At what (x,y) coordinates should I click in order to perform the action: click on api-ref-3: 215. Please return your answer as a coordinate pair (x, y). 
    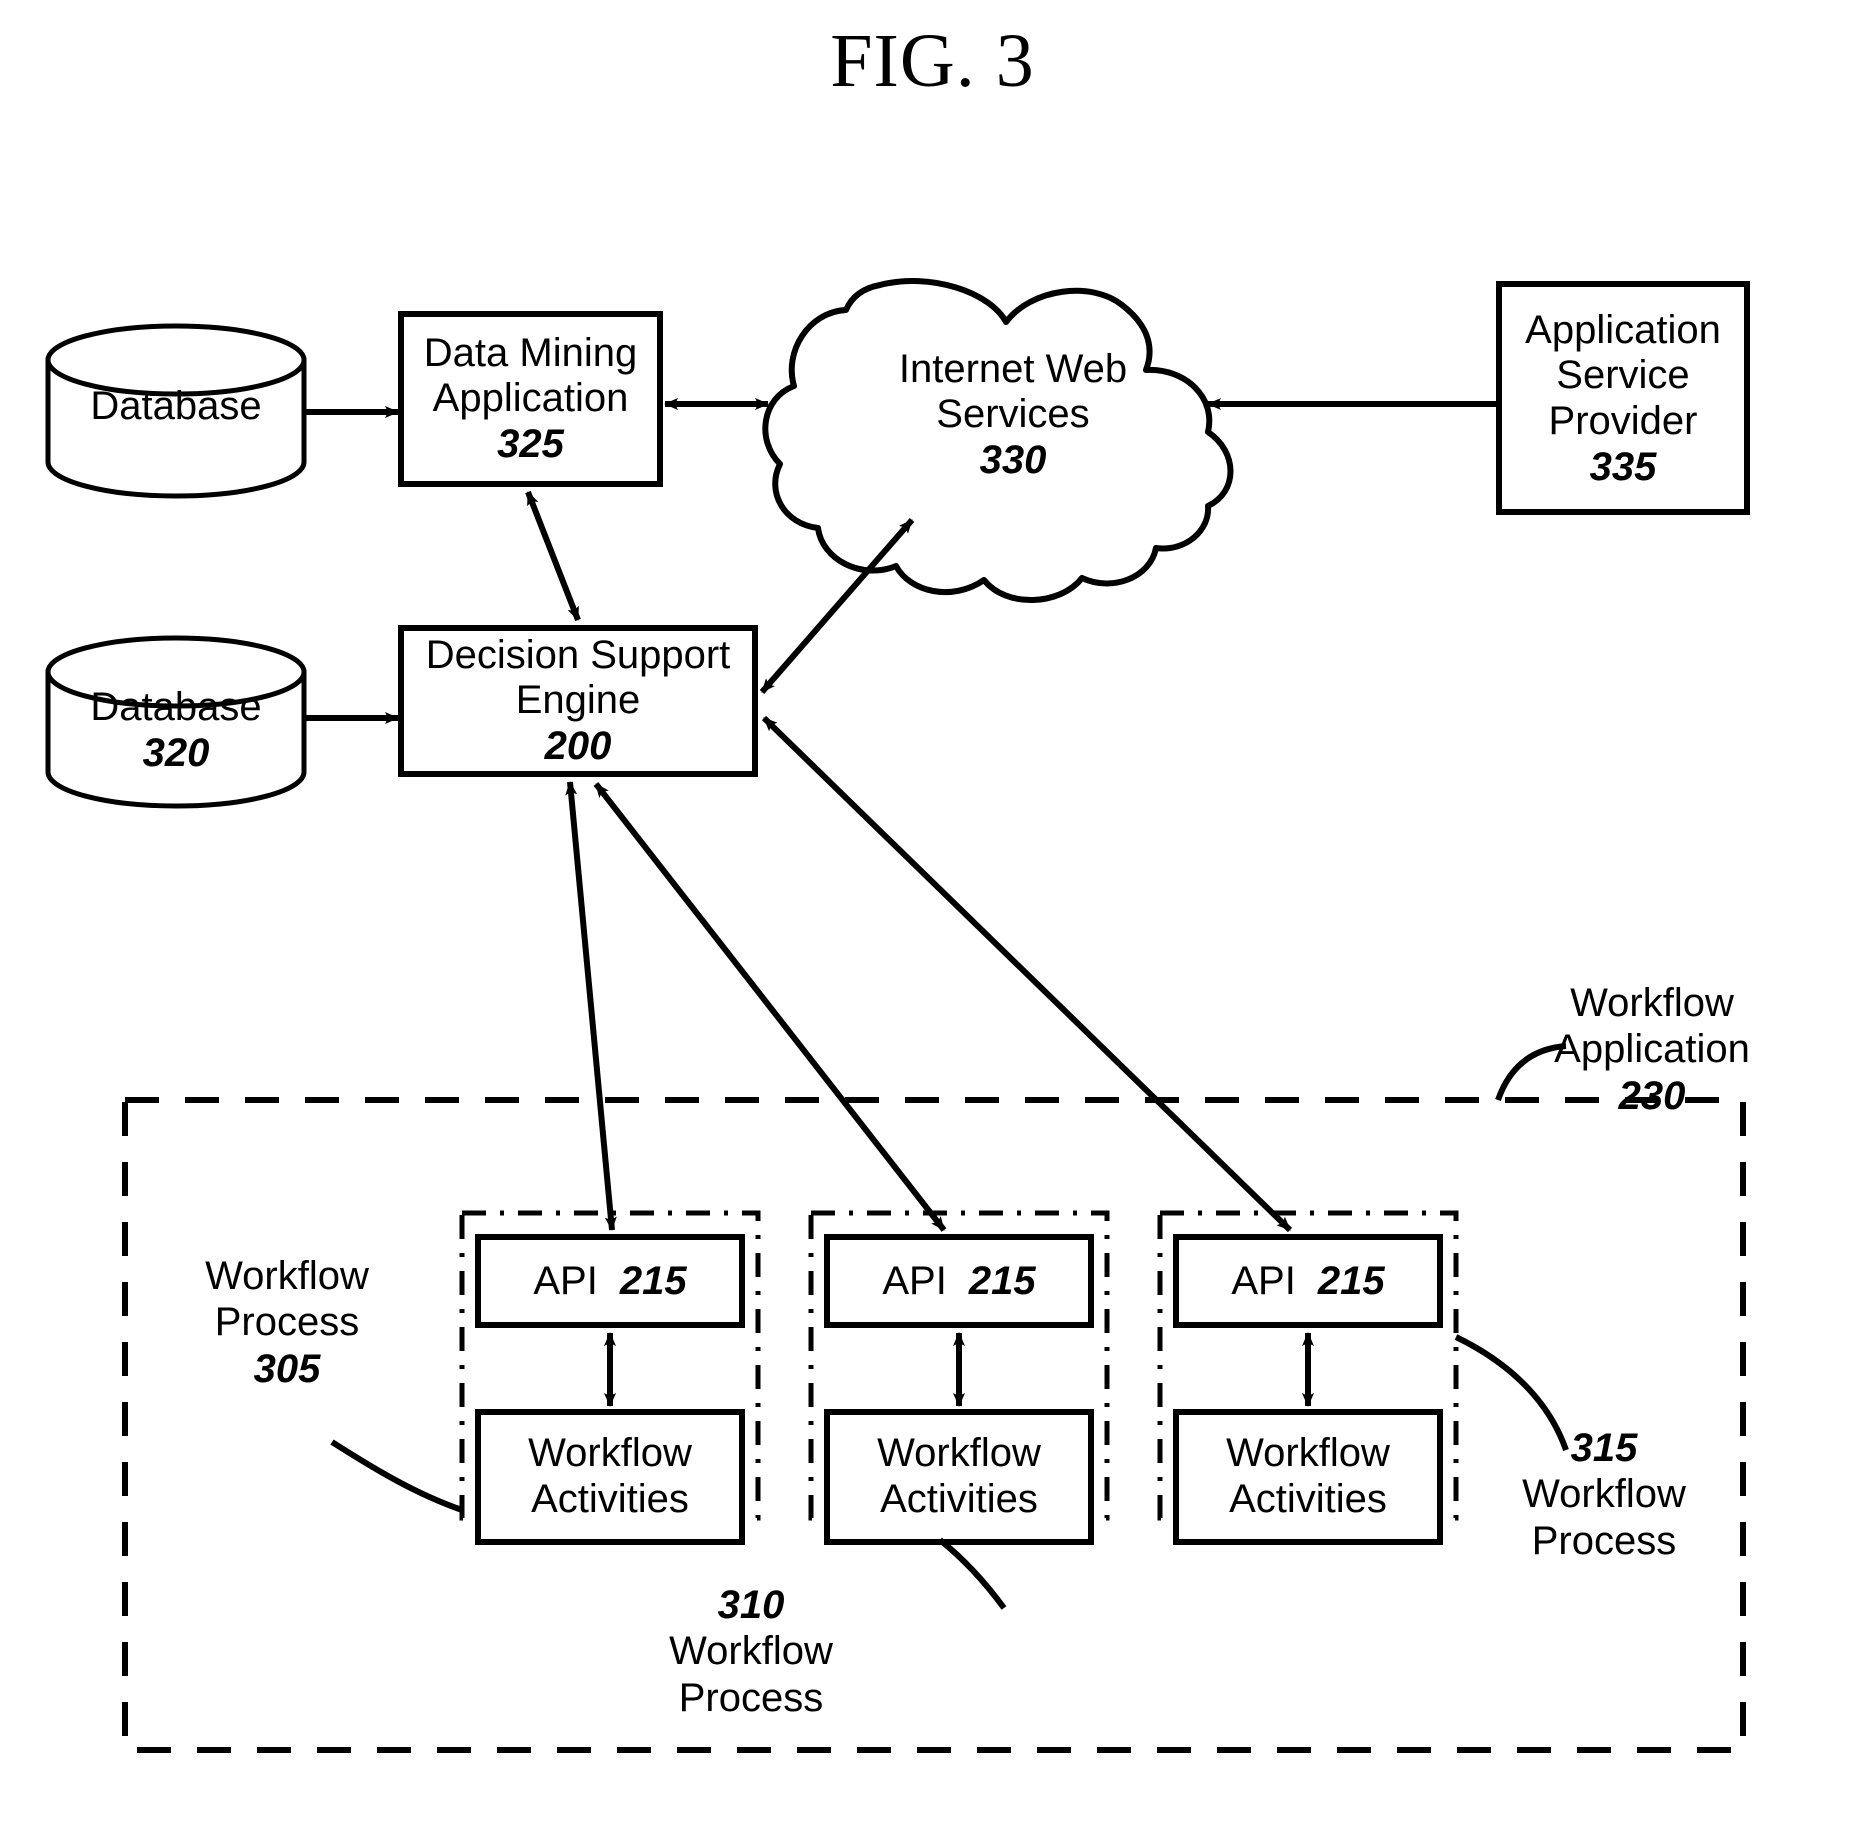
    Looking at the image, I should click on (1351, 1280).